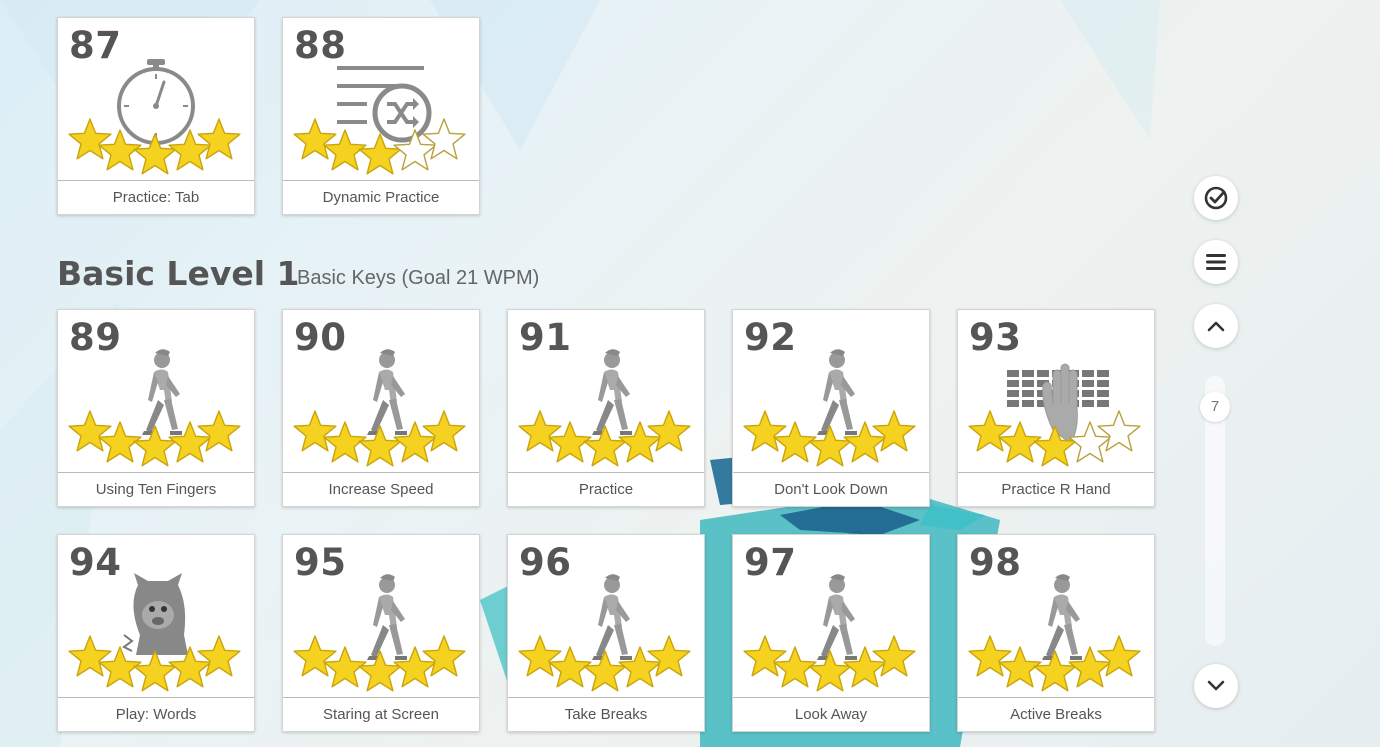 Image resolution: width=1380 pixels, height=747 pixels. I want to click on lesson-number: 97, so click(770, 562).